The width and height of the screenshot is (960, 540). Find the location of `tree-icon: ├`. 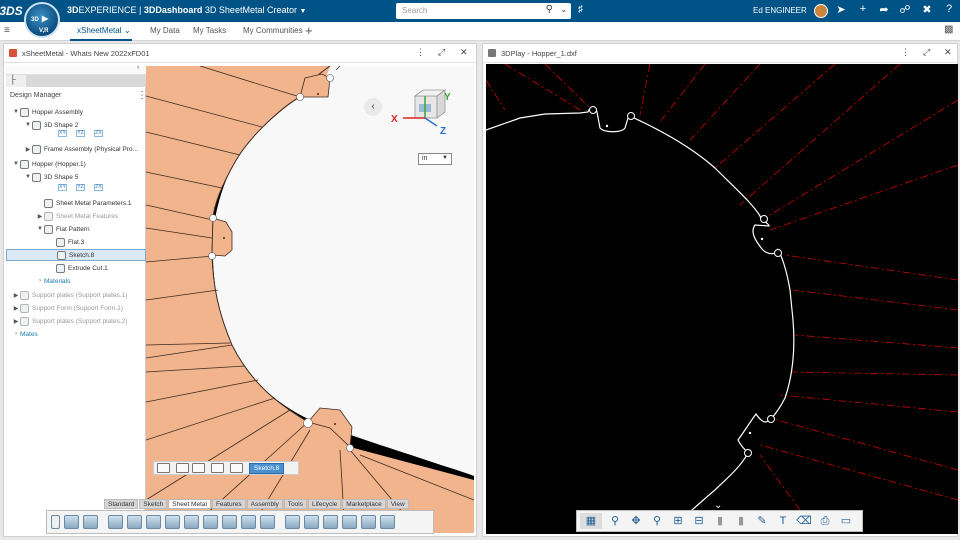

tree-icon: ├ is located at coordinates (13, 79).